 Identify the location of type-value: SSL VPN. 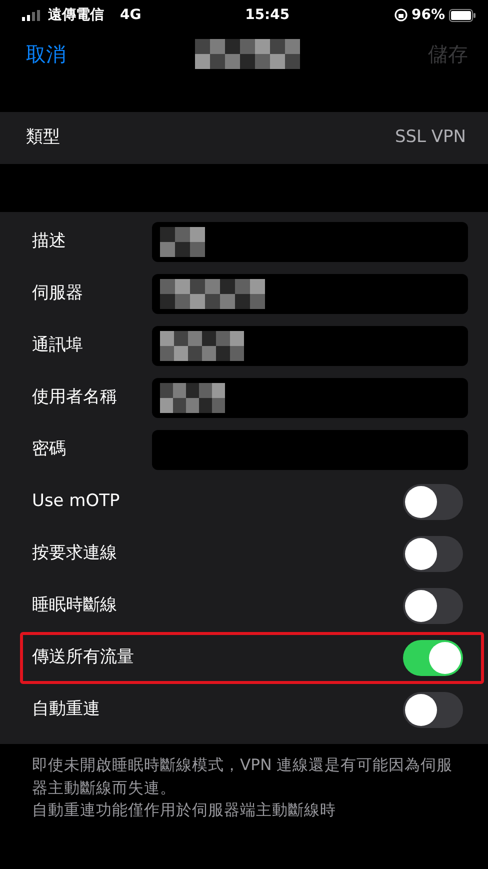
(430, 138).